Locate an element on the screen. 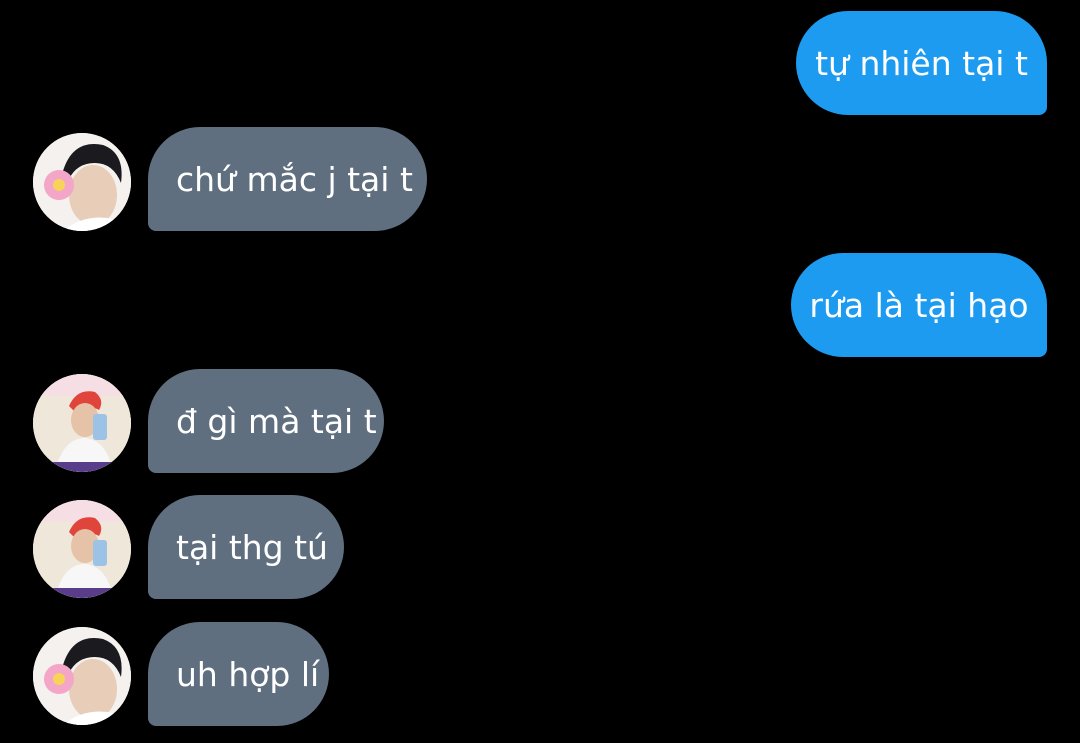  incoming-message-bubble: chứ mắc j tại t is located at coordinates (287, 179).